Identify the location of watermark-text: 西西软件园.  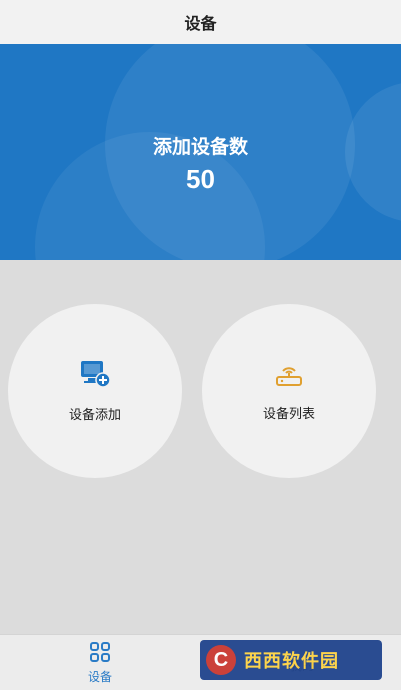
(291, 661).